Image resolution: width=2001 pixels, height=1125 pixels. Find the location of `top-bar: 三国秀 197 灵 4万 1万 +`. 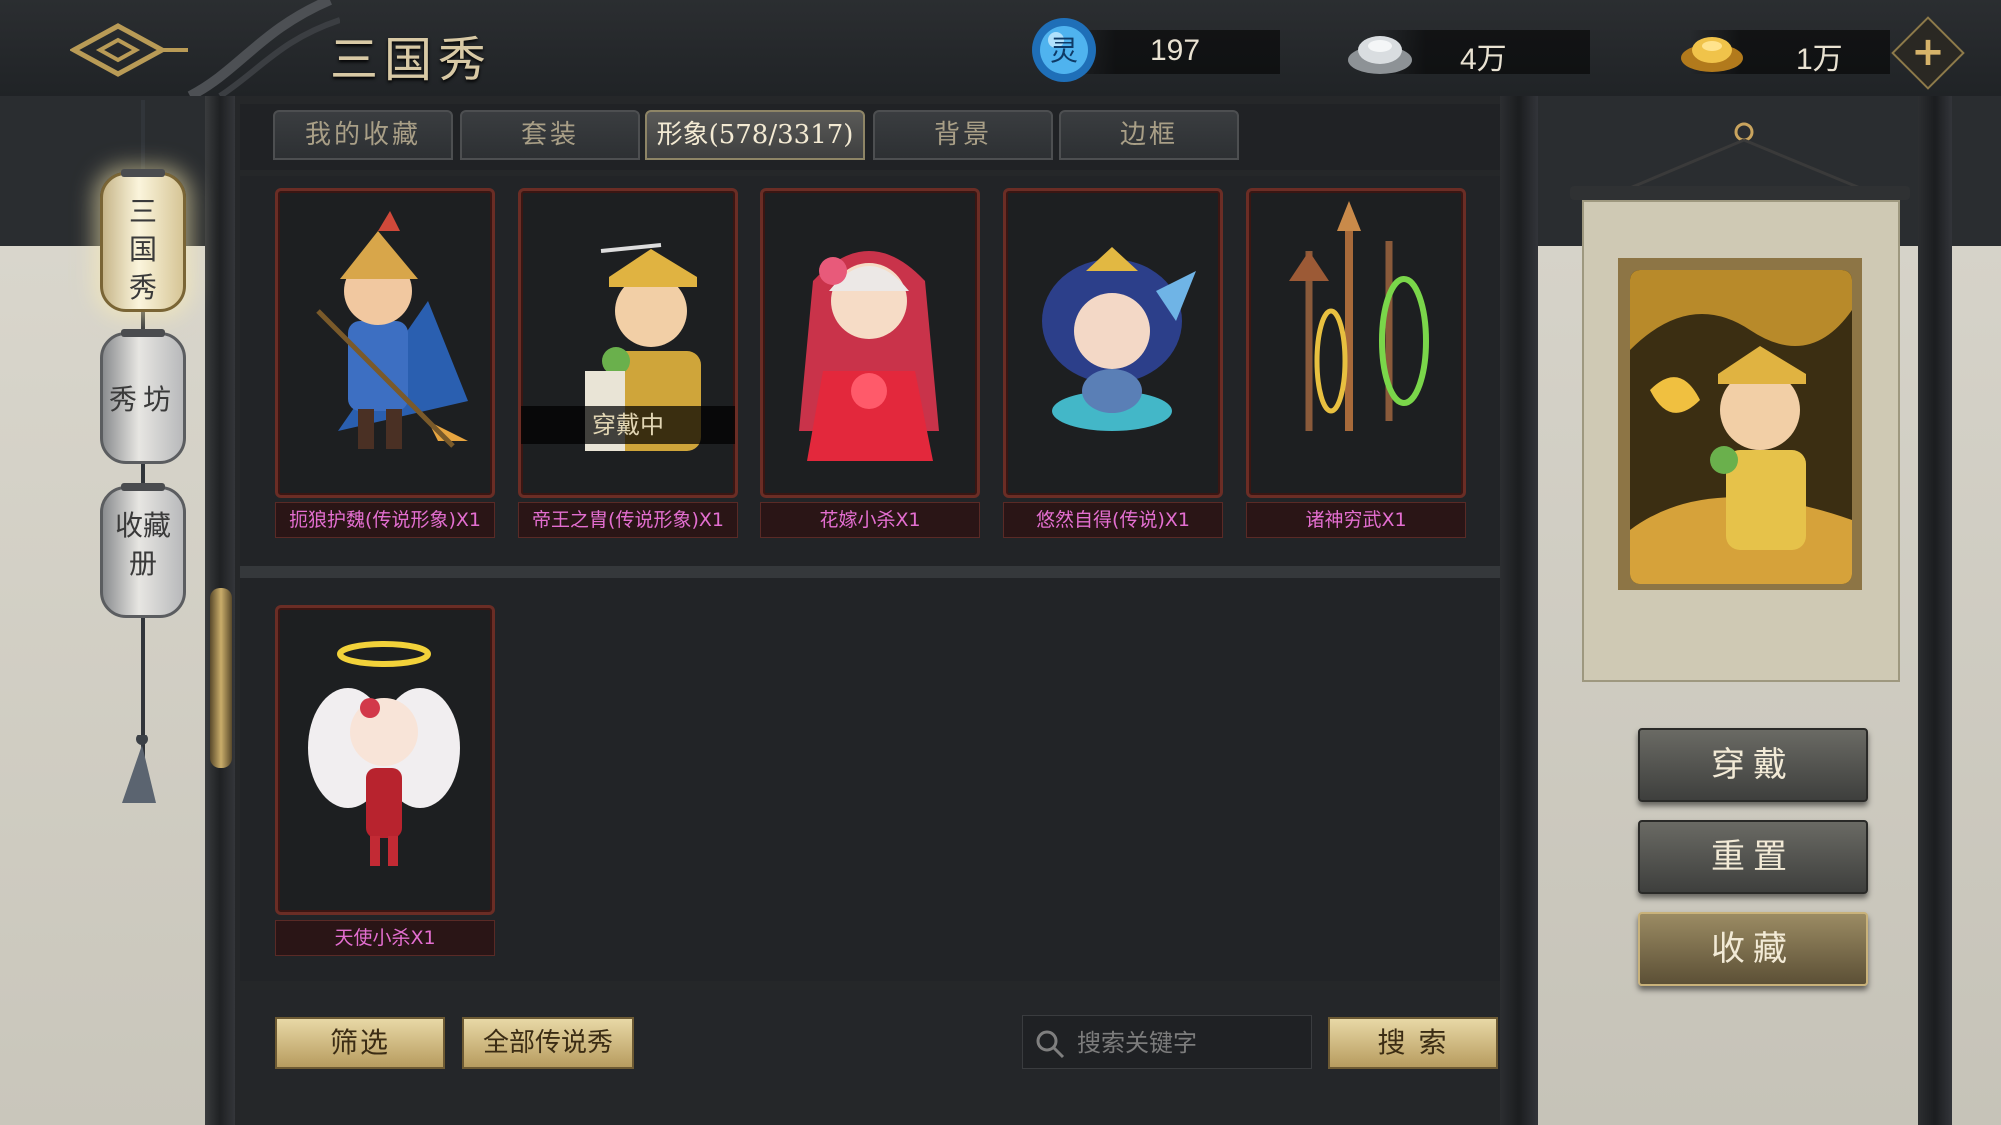

top-bar: 三国秀 197 灵 4万 1万 + is located at coordinates (1000, 49).